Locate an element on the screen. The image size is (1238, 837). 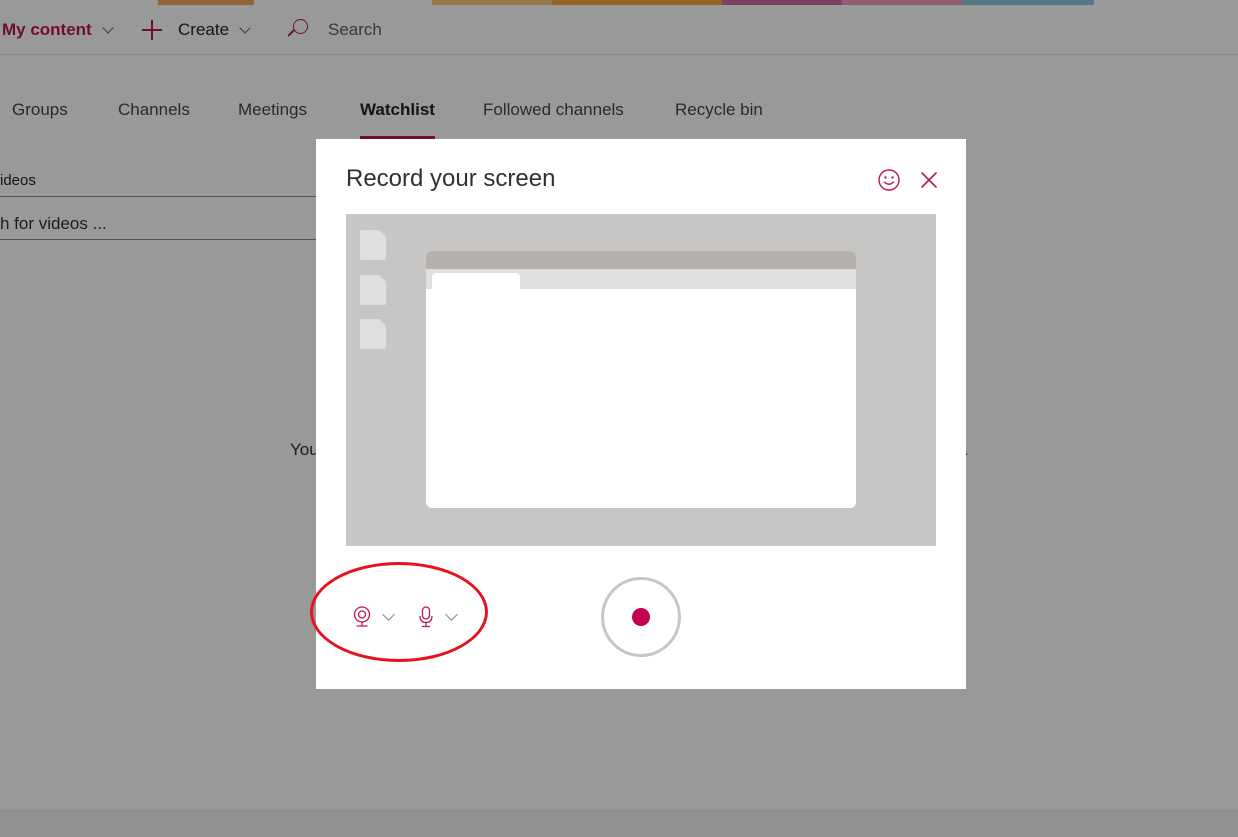
microphone-toggle-button is located at coordinates (437, 617).